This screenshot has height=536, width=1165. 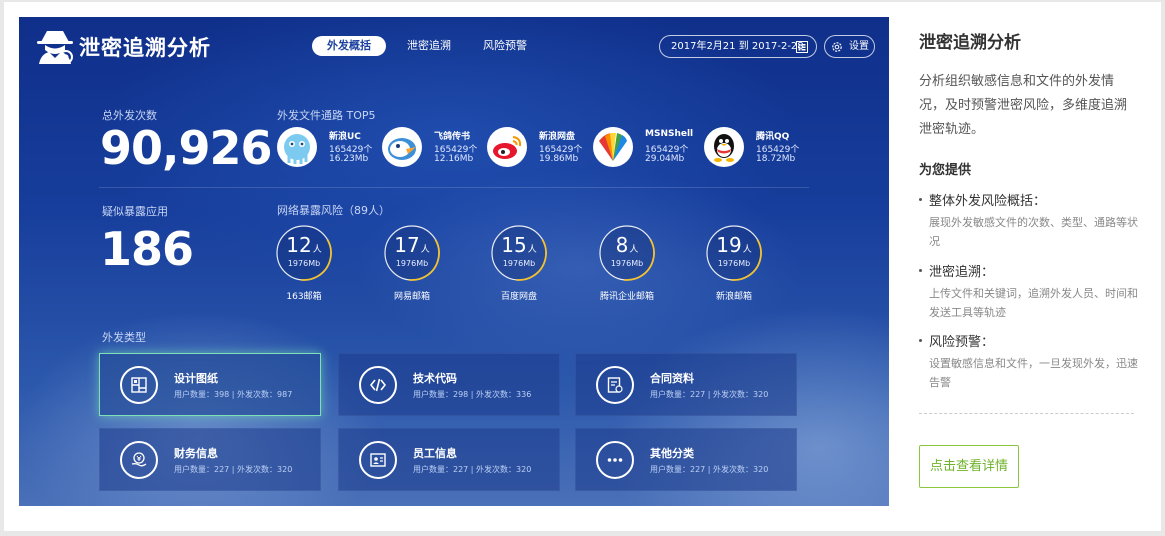 I want to click on type-title: 其他分类, so click(x=672, y=453).